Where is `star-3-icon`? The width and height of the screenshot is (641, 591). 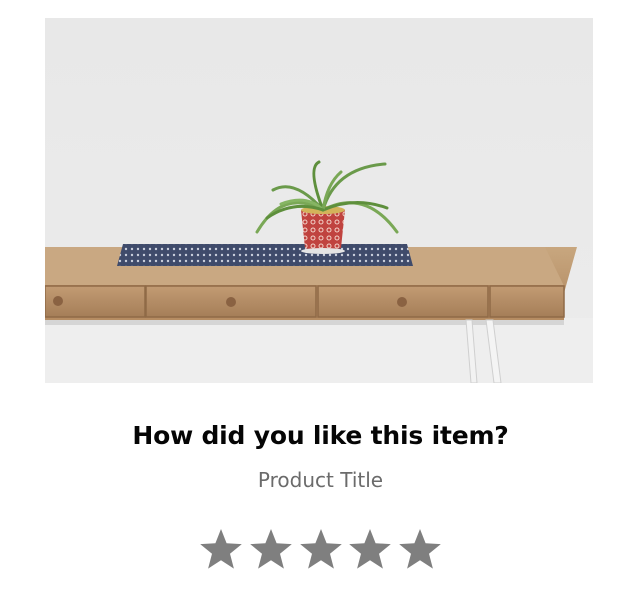
star-3-icon is located at coordinates (321, 549).